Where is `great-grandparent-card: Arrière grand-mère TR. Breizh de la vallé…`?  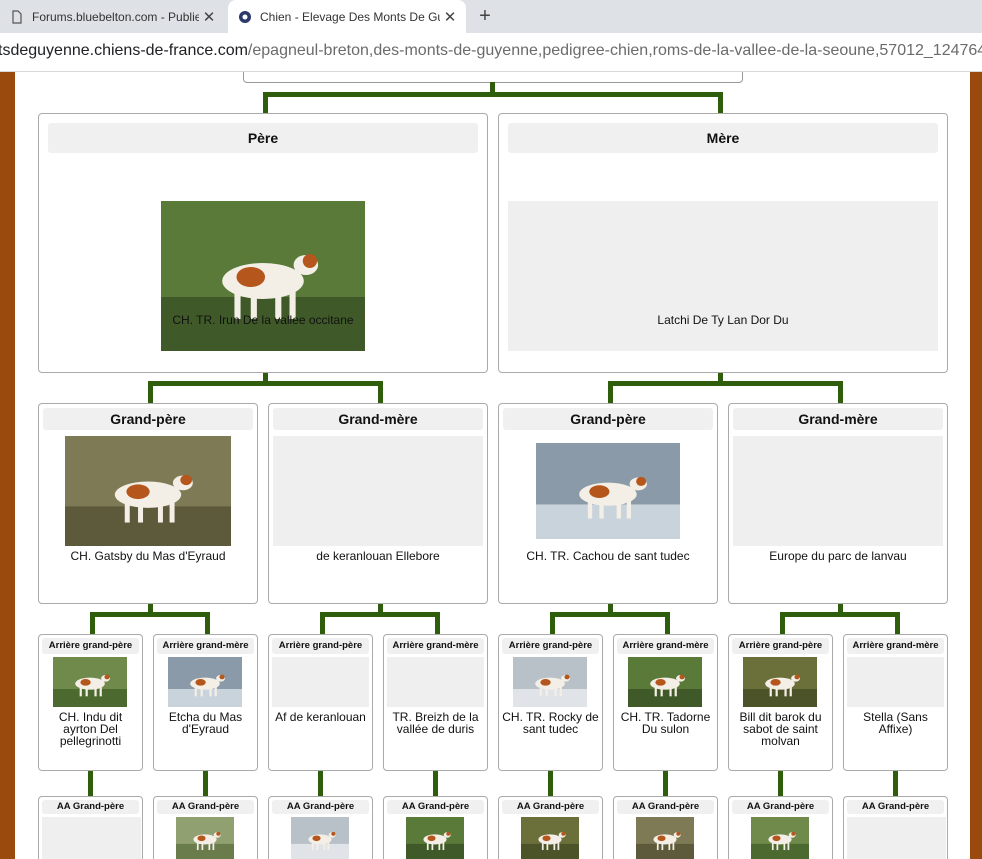
great-grandparent-card: Arrière grand-mère TR. Breizh de la vallé… is located at coordinates (435, 702).